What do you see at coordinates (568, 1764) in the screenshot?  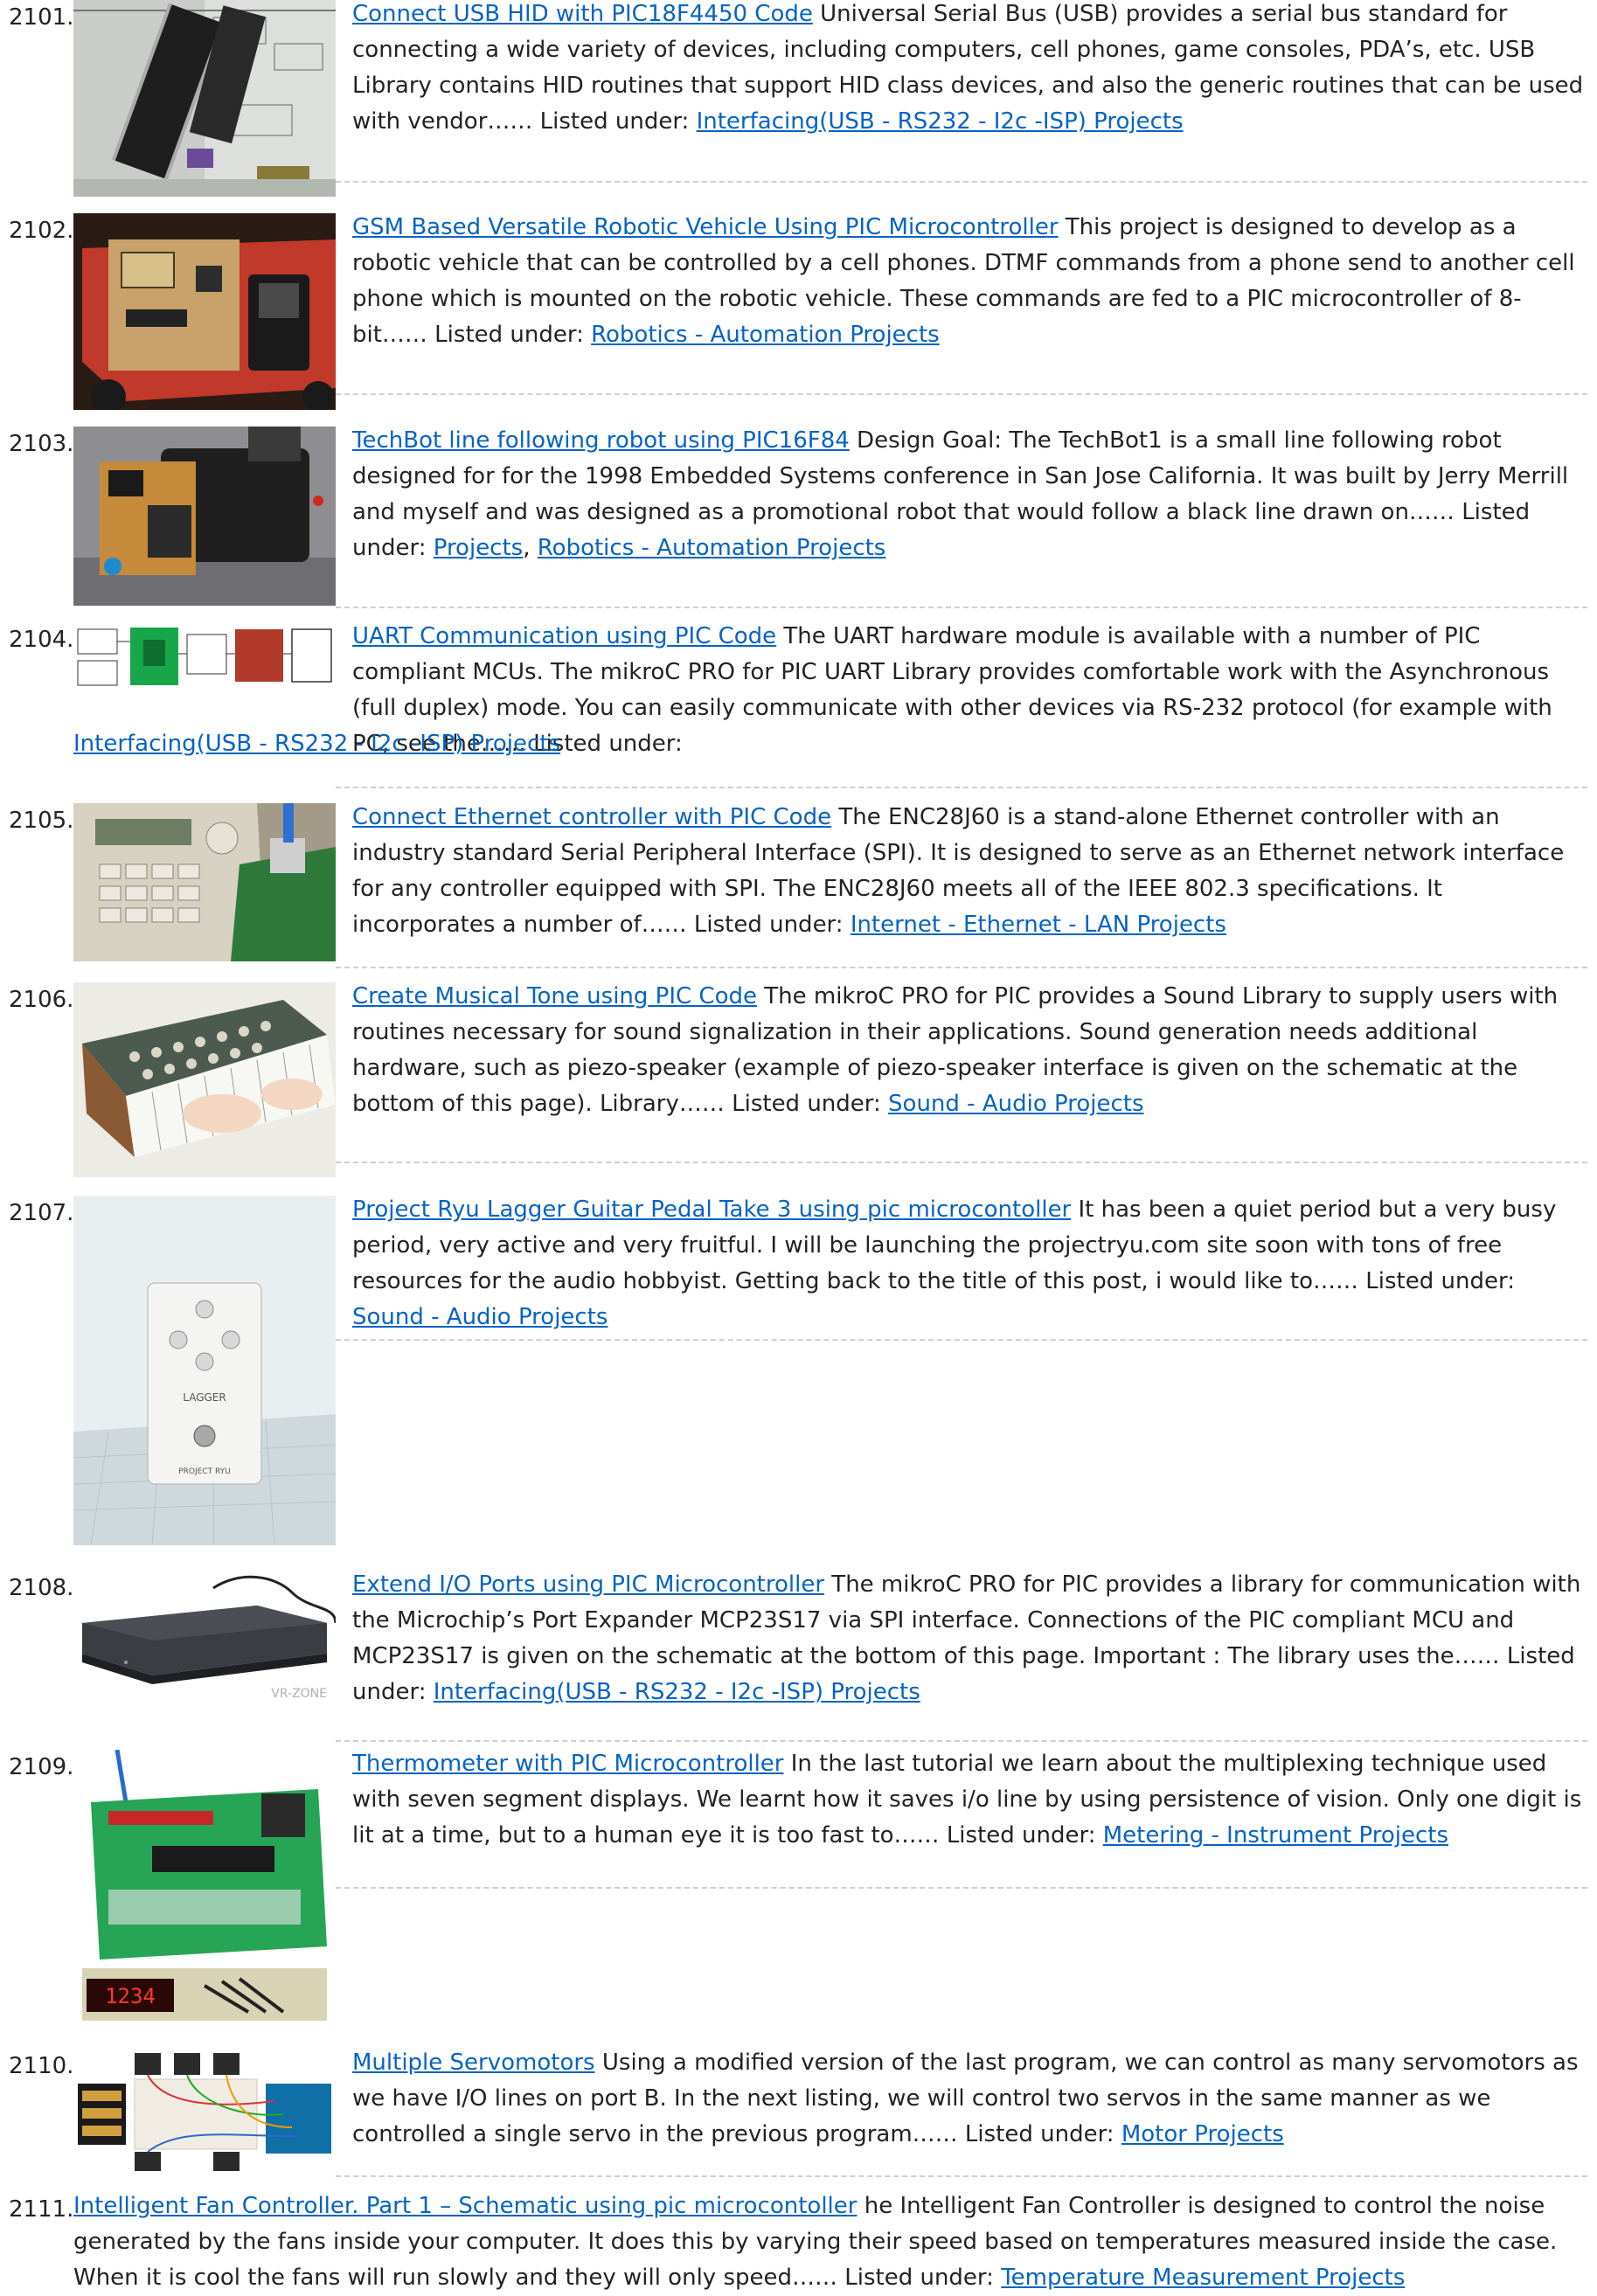 I see `item-title-link: Thermometer with PIC Microcontroller` at bounding box center [568, 1764].